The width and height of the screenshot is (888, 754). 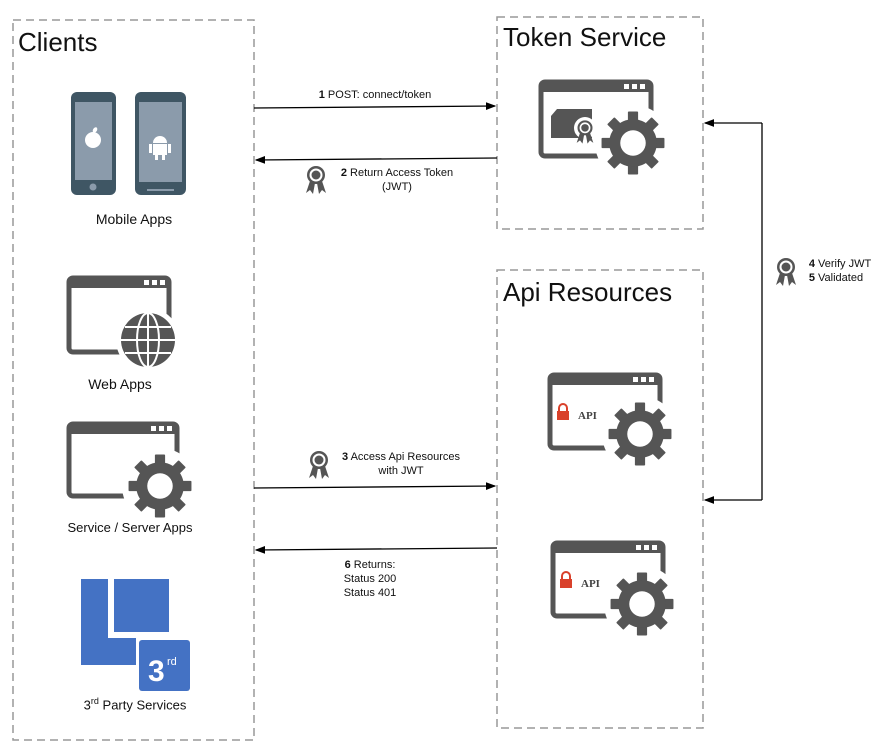 What do you see at coordinates (375, 106) in the screenshot?
I see `arrow-step1` at bounding box center [375, 106].